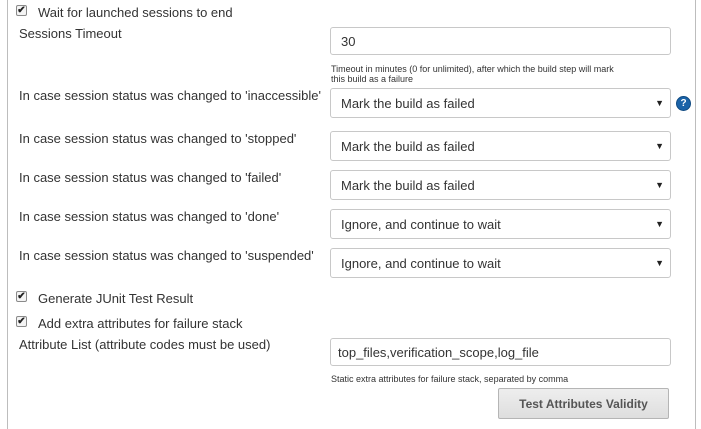 The image size is (701, 429). I want to click on status-inaccessible-value: Mark the build as failed, so click(408, 103).